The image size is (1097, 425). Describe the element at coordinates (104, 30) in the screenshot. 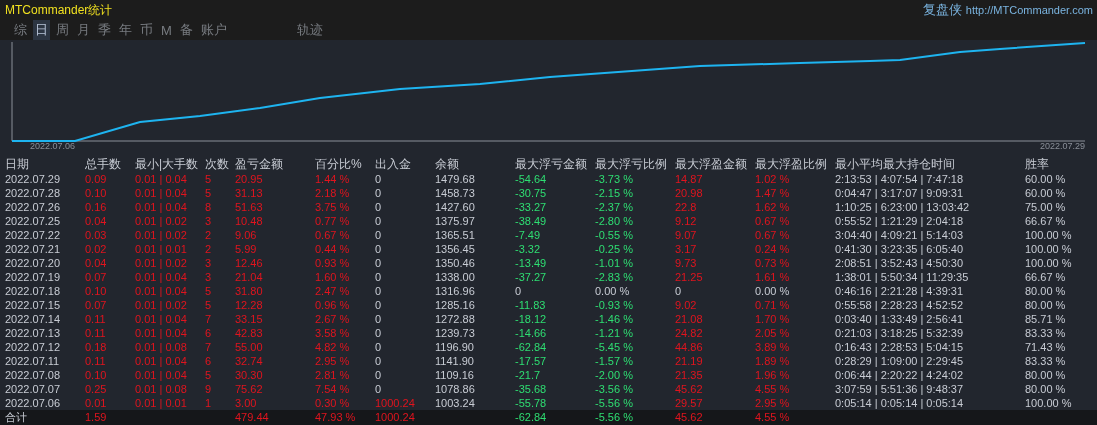

I see `view-tab: 季` at that location.